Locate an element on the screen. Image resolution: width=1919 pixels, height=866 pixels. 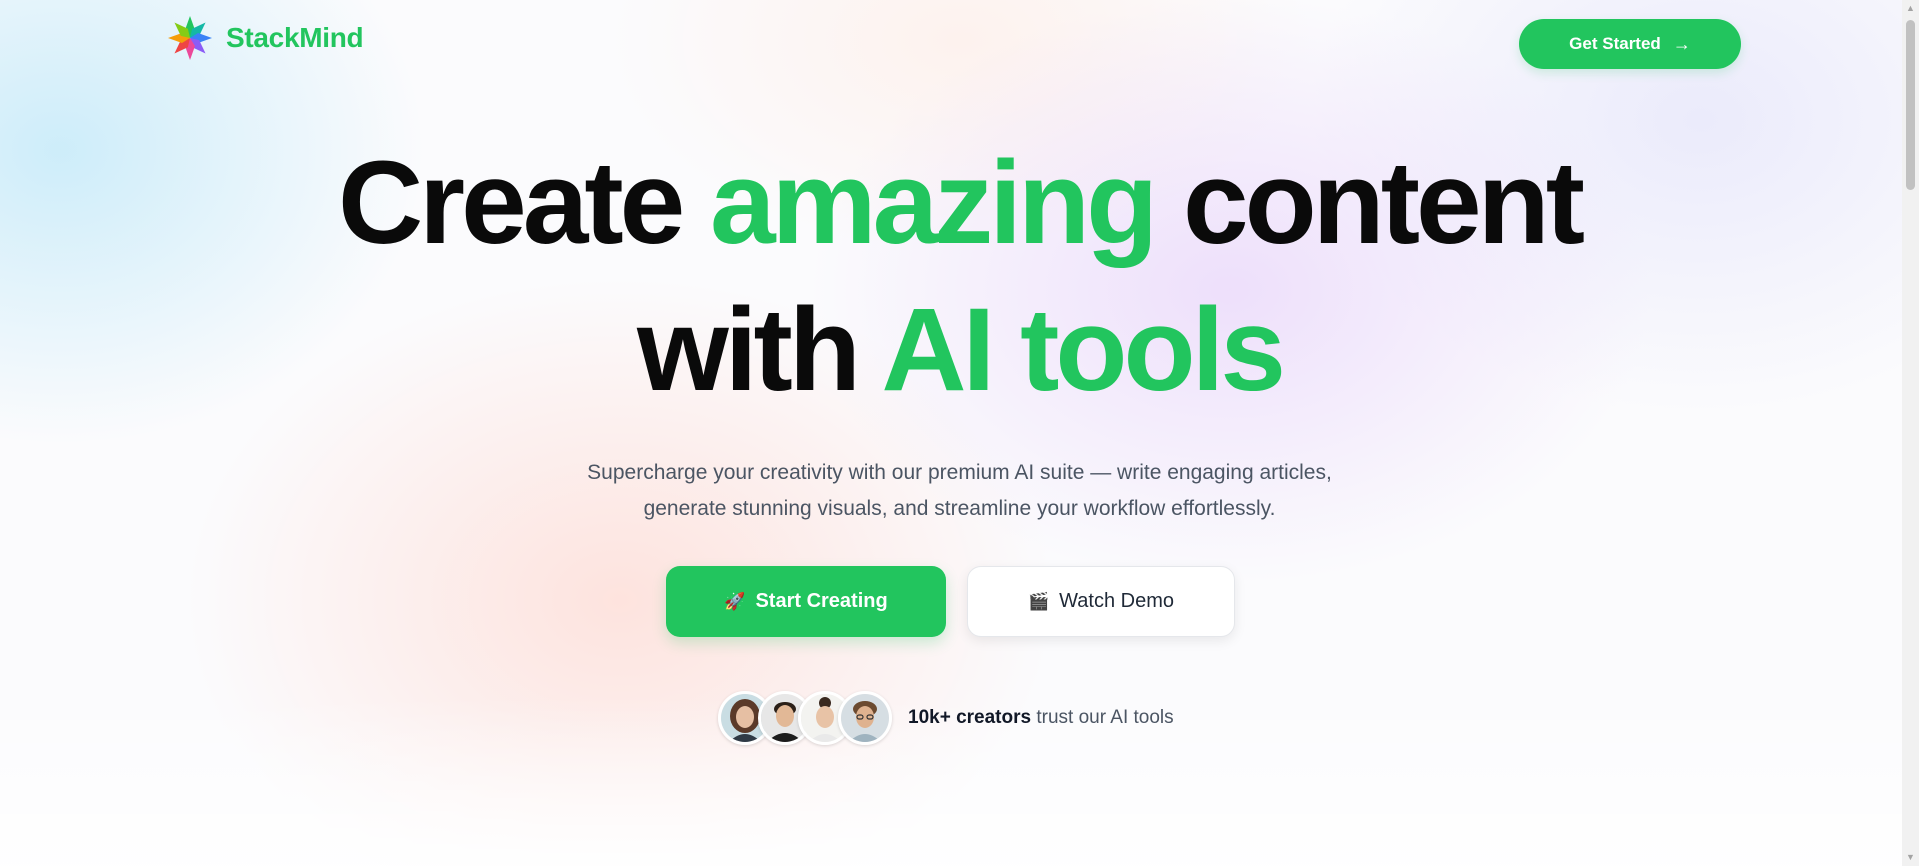
headline-word-ai-tools: AI tools is located at coordinates (1083, 350).